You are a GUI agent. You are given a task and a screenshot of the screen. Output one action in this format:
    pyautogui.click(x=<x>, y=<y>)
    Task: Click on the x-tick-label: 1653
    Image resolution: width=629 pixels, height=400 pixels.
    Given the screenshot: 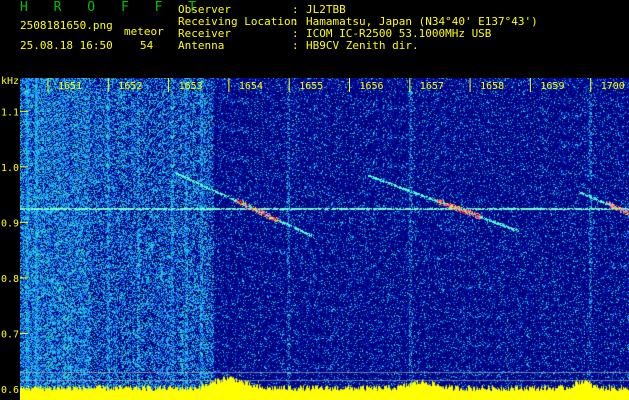 What is the action you would take?
    pyautogui.click(x=191, y=86)
    